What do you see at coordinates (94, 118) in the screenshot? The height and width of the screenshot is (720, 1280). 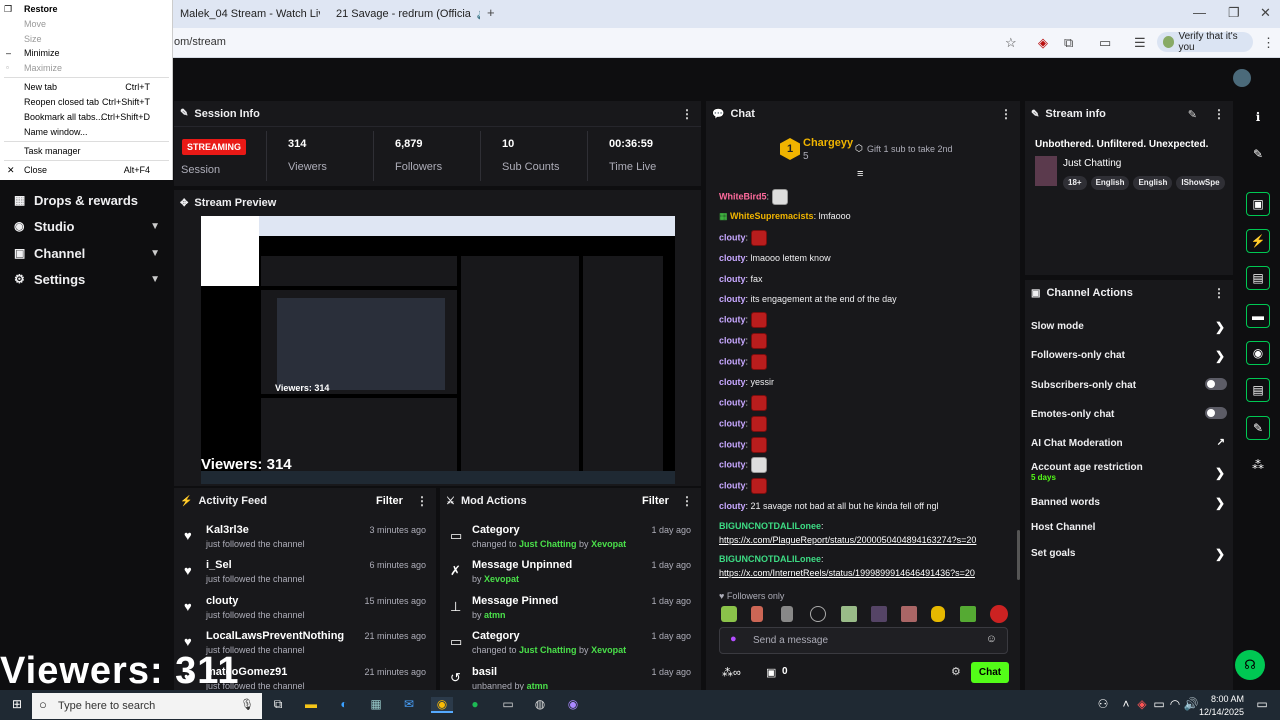 I see `ctx-bookmark-all: Bookmark all tabs... Ctrl+Shift+D` at bounding box center [94, 118].